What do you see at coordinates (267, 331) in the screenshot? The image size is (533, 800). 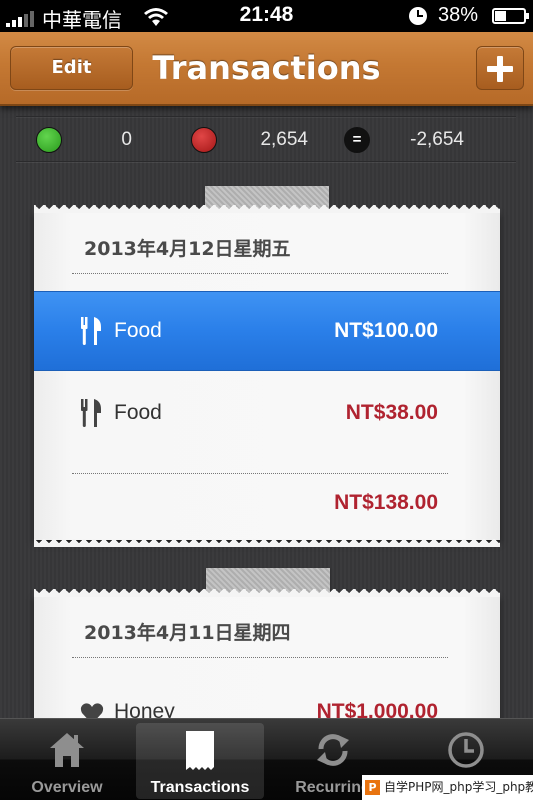 I see `transaction-row: Food NT$100.00` at bounding box center [267, 331].